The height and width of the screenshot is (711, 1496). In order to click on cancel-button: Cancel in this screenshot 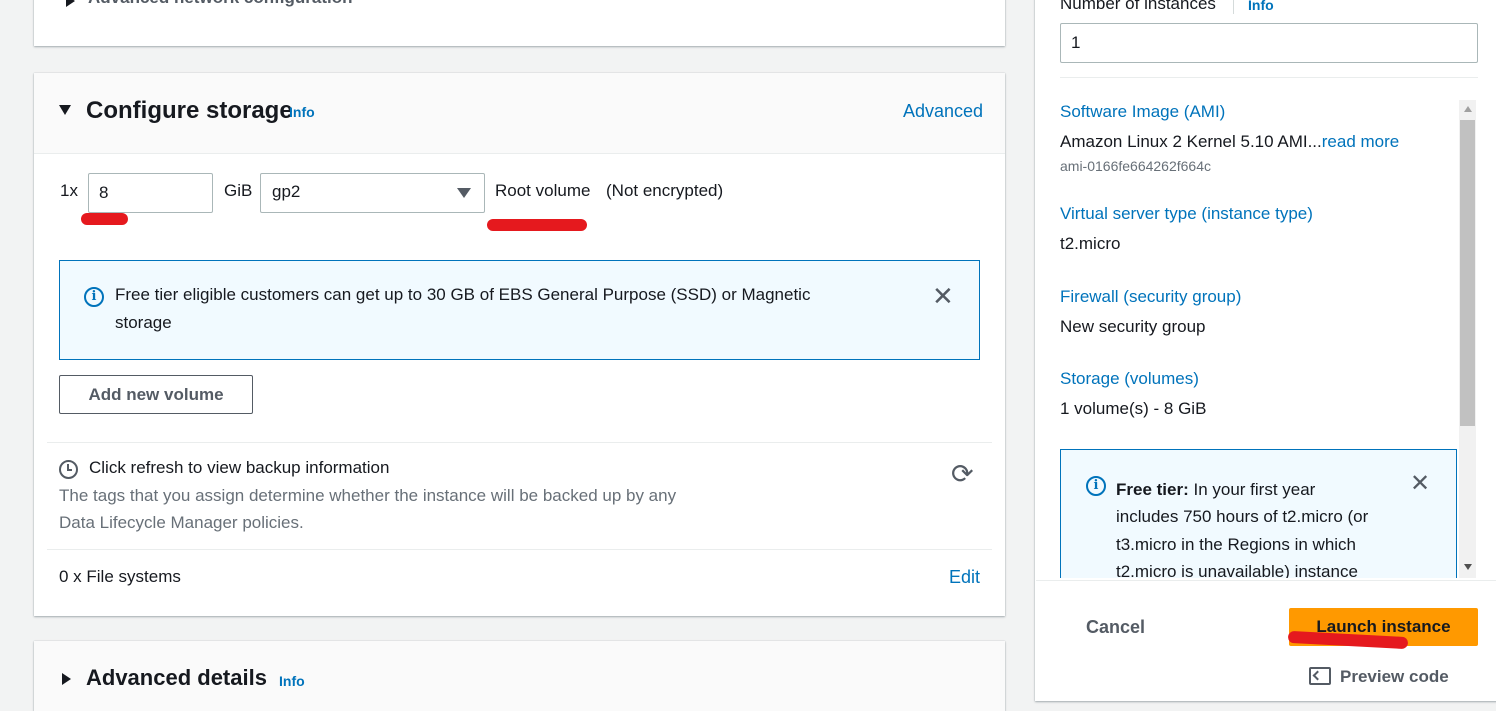, I will do `click(1115, 627)`.